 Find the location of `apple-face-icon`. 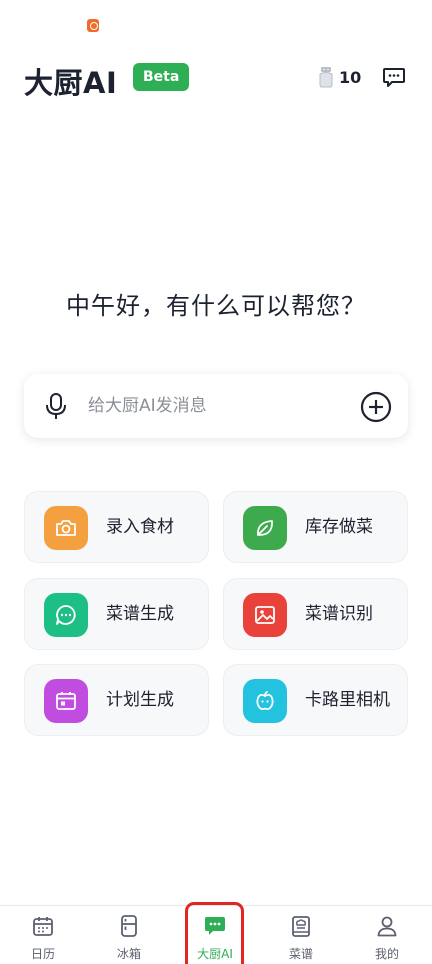

apple-face-icon is located at coordinates (265, 701).